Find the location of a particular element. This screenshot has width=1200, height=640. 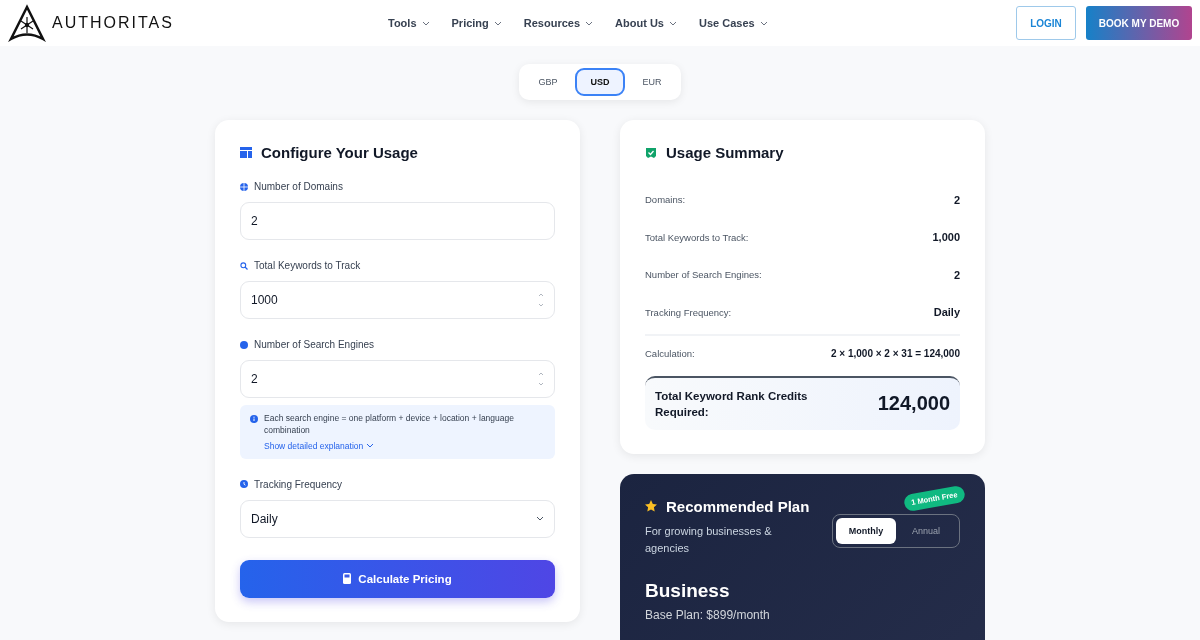

frequency-select: Daily is located at coordinates (397, 518).